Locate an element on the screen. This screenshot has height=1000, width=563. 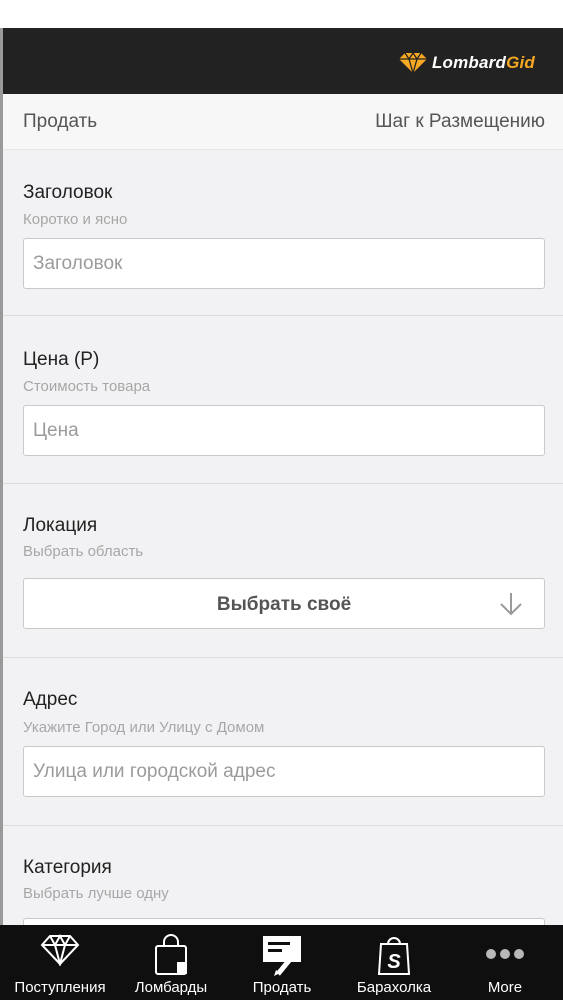
logo: LombardGid is located at coordinates (466, 63).